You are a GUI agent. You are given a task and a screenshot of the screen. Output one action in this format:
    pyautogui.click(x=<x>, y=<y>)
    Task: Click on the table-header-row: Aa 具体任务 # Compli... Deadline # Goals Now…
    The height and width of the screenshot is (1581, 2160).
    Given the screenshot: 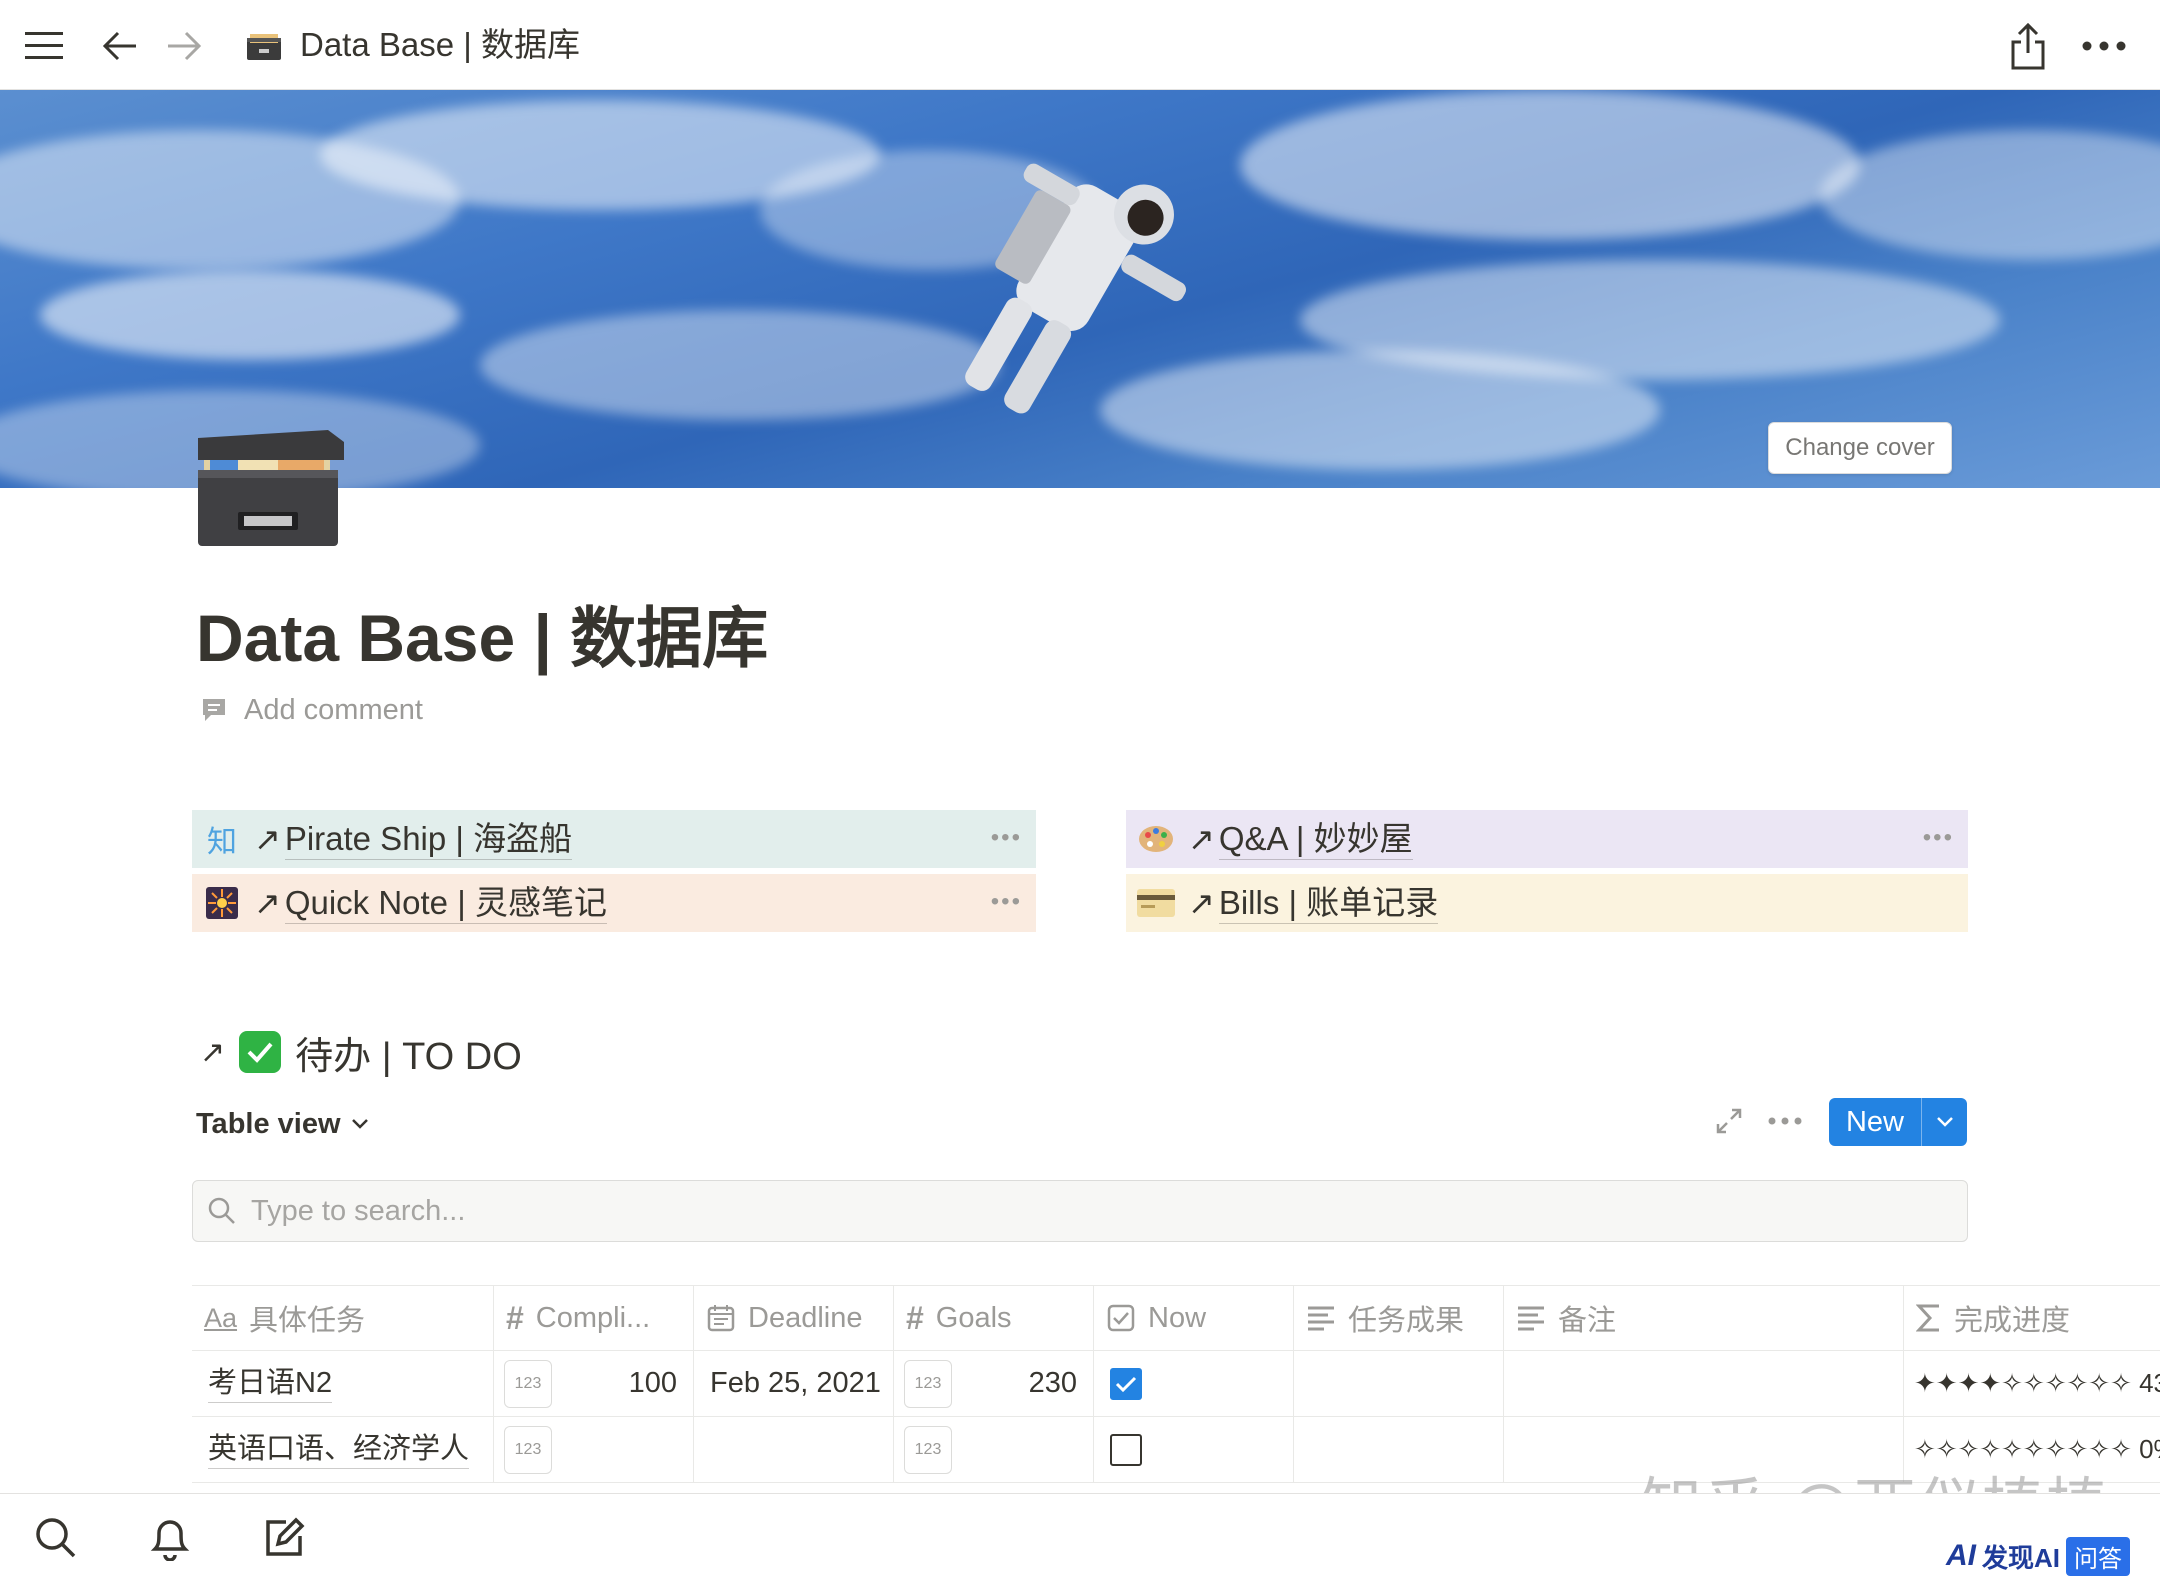 What is the action you would take?
    pyautogui.click(x=1176, y=1318)
    